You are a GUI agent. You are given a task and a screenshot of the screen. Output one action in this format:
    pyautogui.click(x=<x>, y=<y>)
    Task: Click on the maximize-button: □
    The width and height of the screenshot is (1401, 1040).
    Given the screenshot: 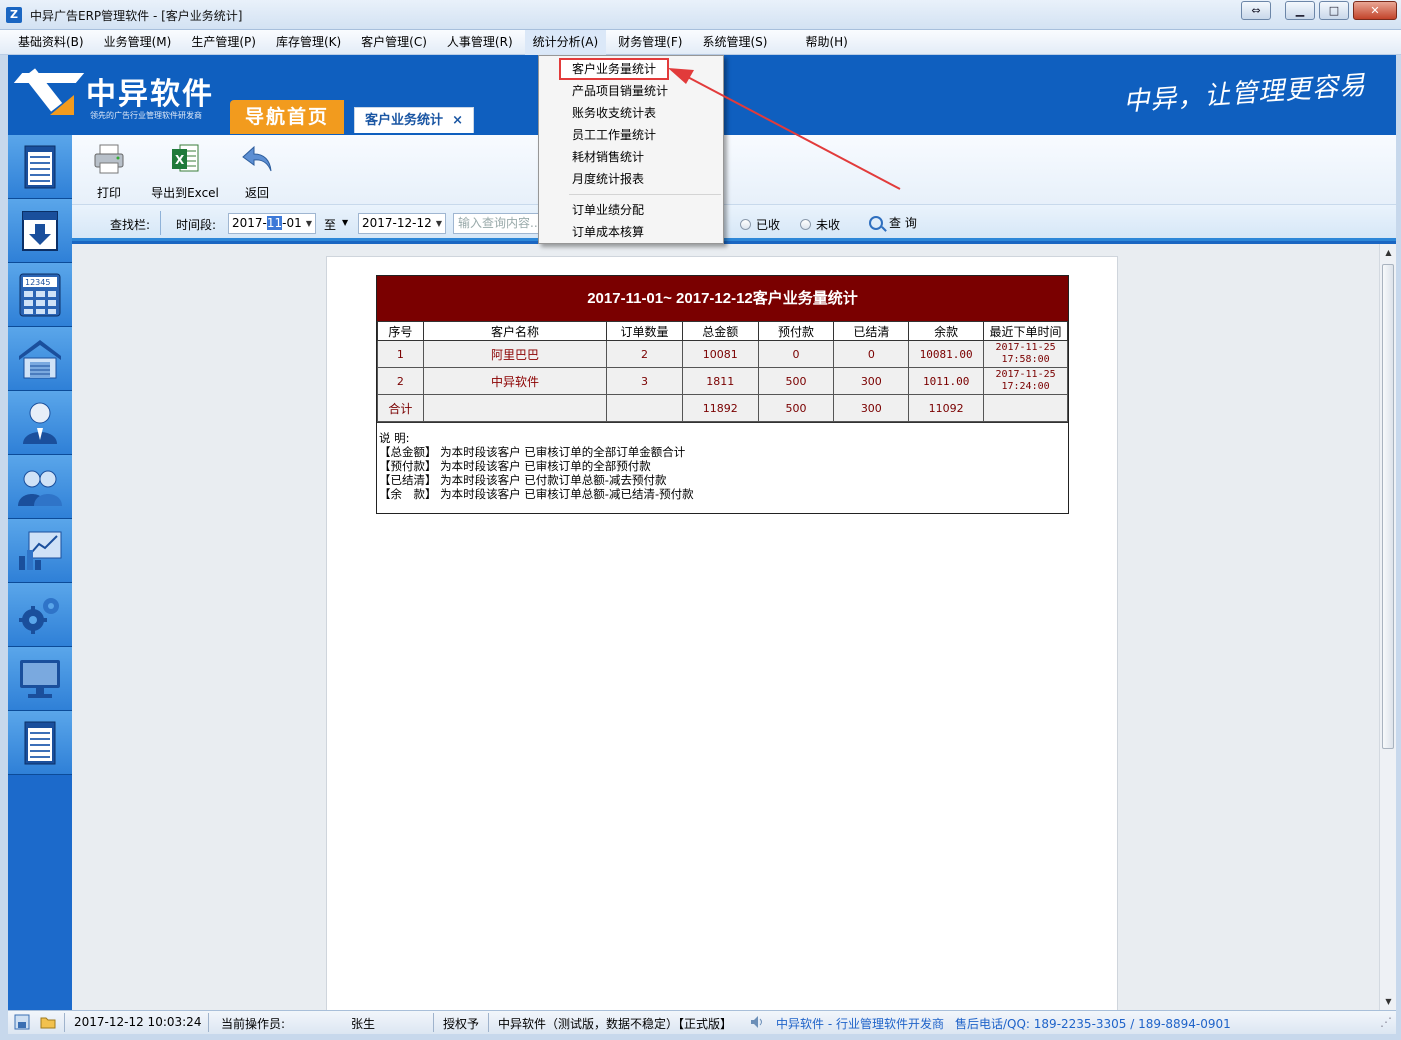 What is the action you would take?
    pyautogui.click(x=1334, y=10)
    